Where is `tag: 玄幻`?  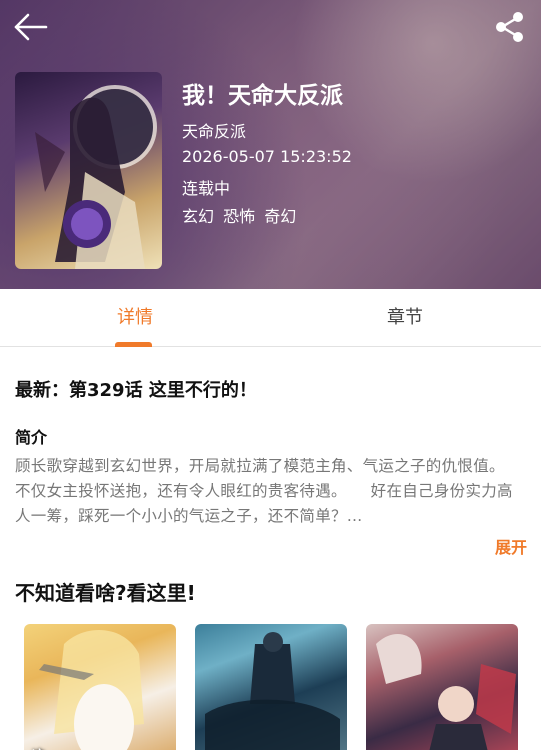 tag: 玄幻 is located at coordinates (198, 216).